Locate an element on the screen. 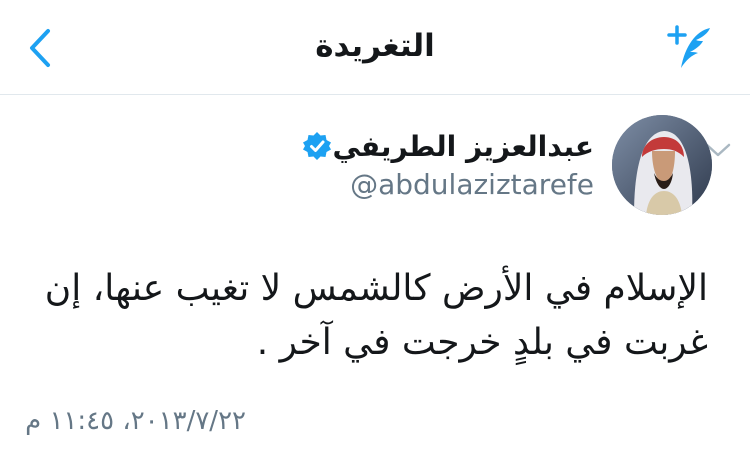 The height and width of the screenshot is (470, 750). author-handle: @abdulaziztarefe is located at coordinates (297, 184).